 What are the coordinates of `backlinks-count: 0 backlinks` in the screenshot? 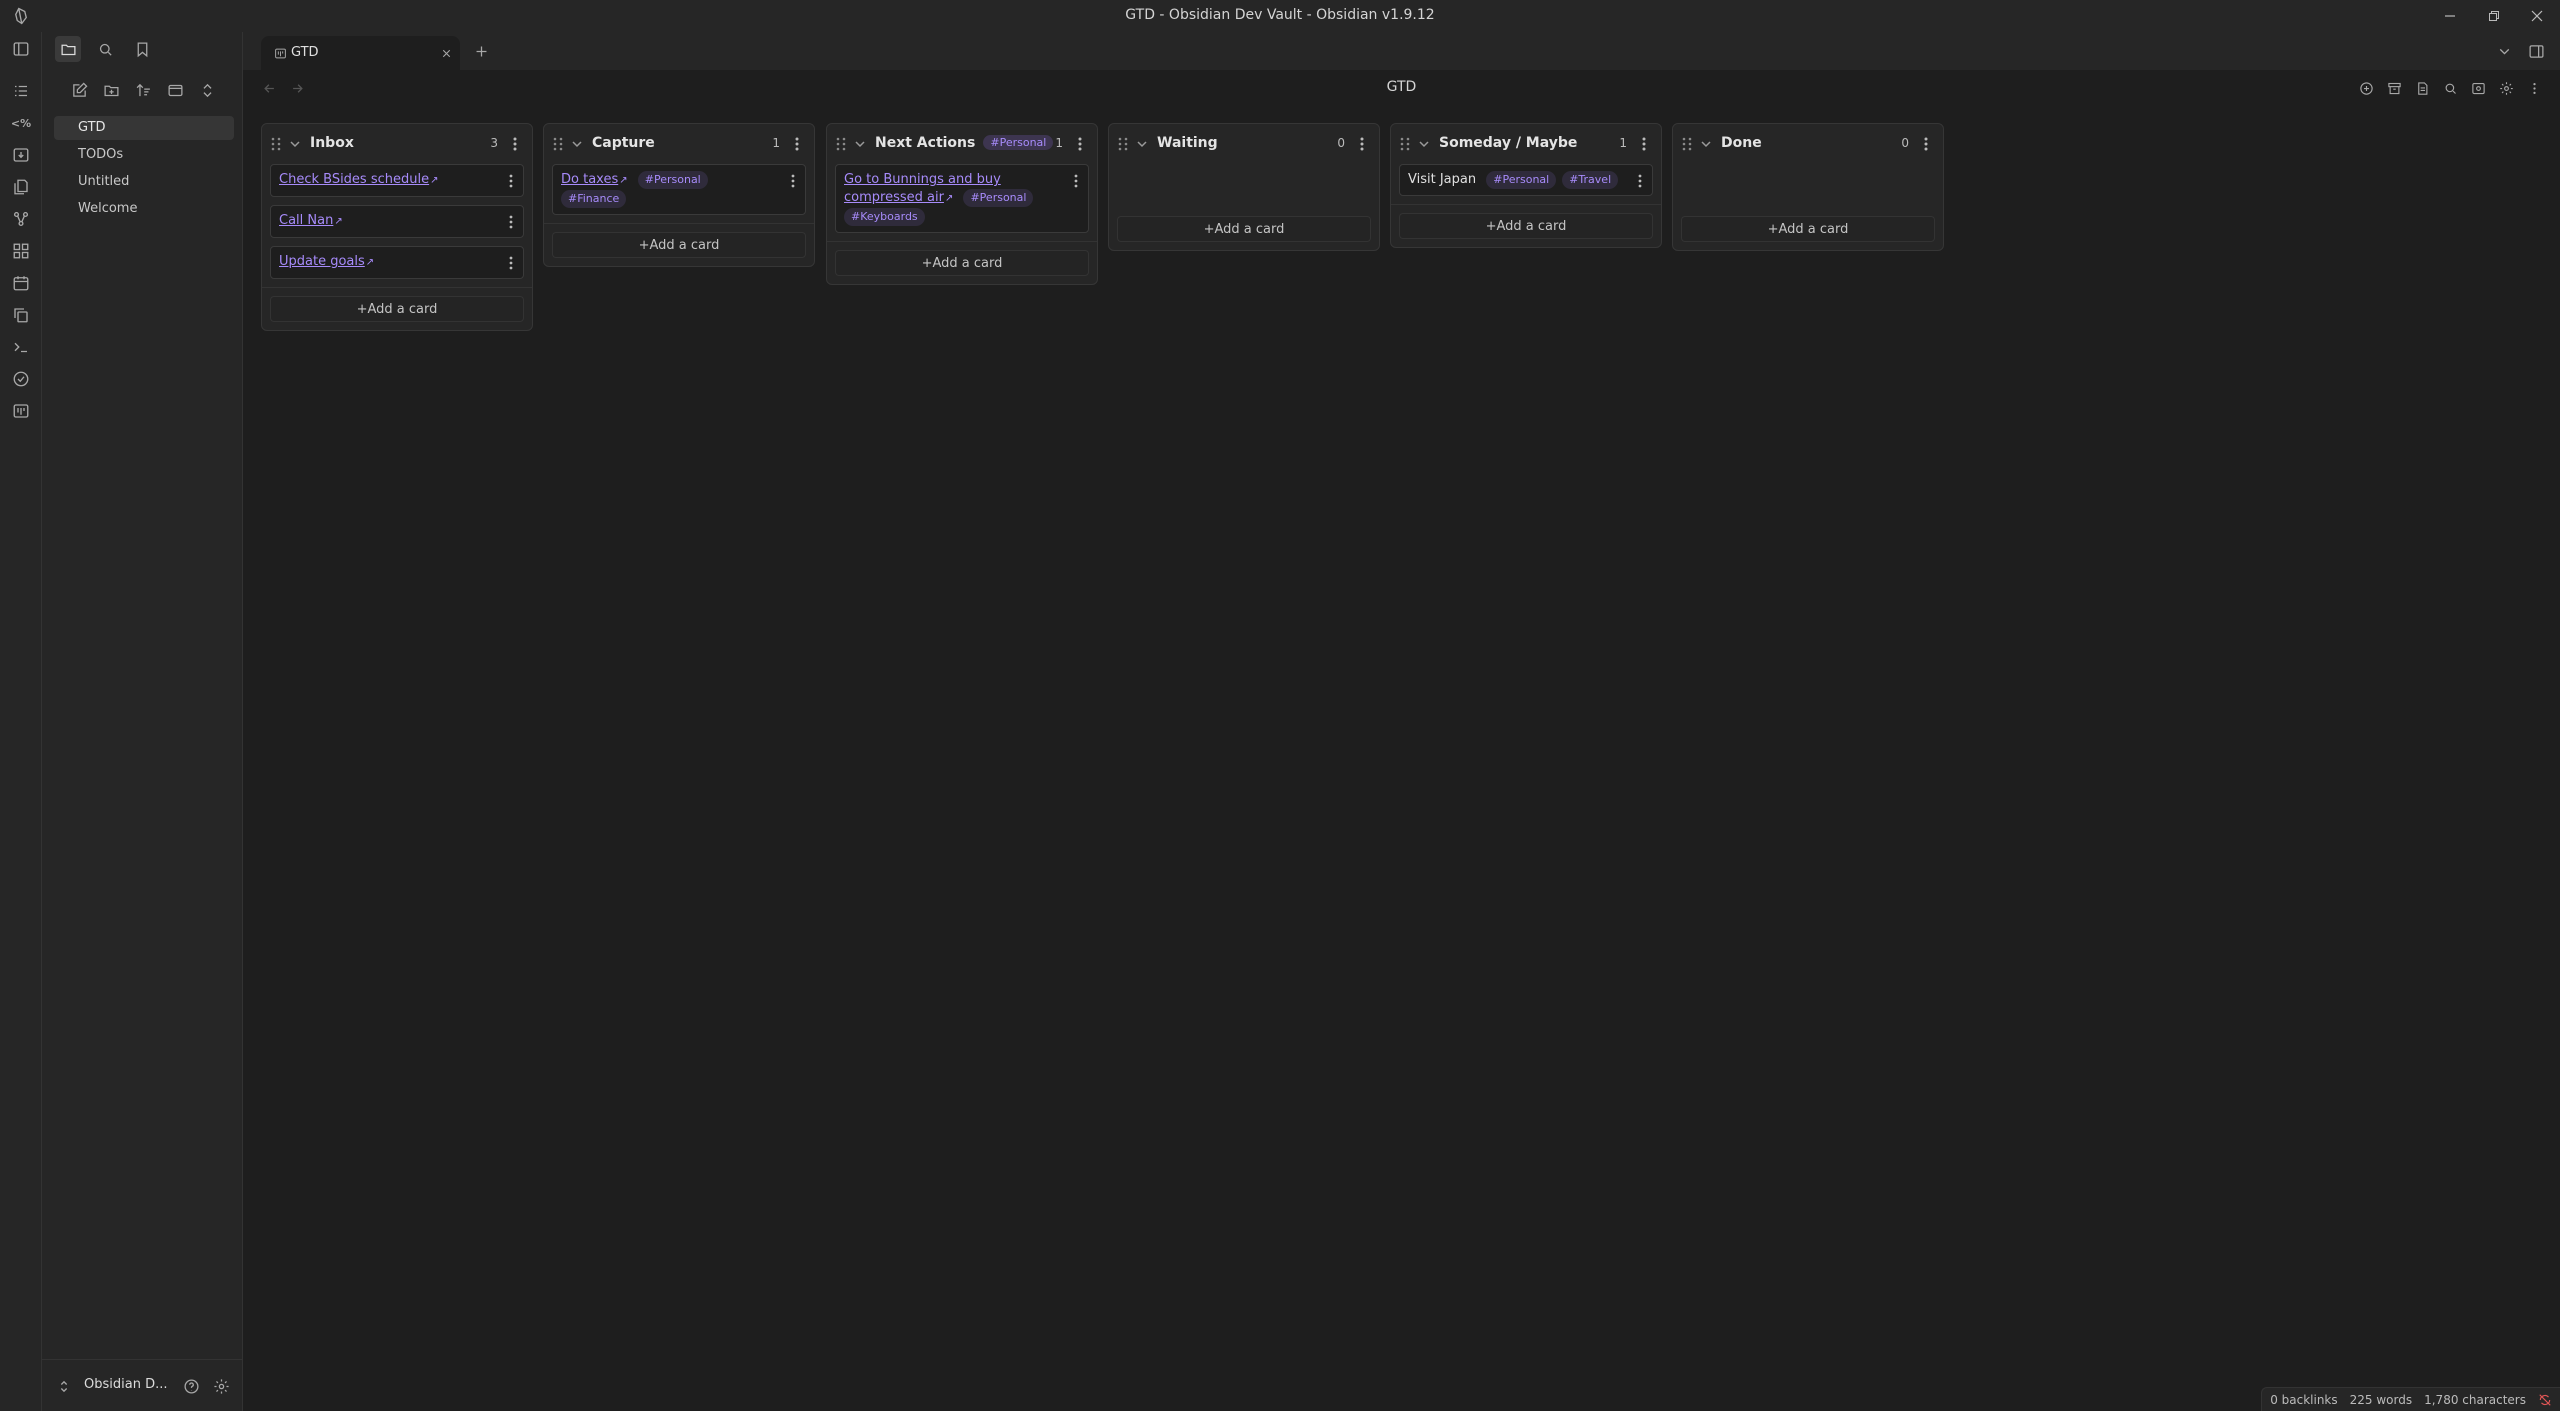 It's located at (2303, 1400).